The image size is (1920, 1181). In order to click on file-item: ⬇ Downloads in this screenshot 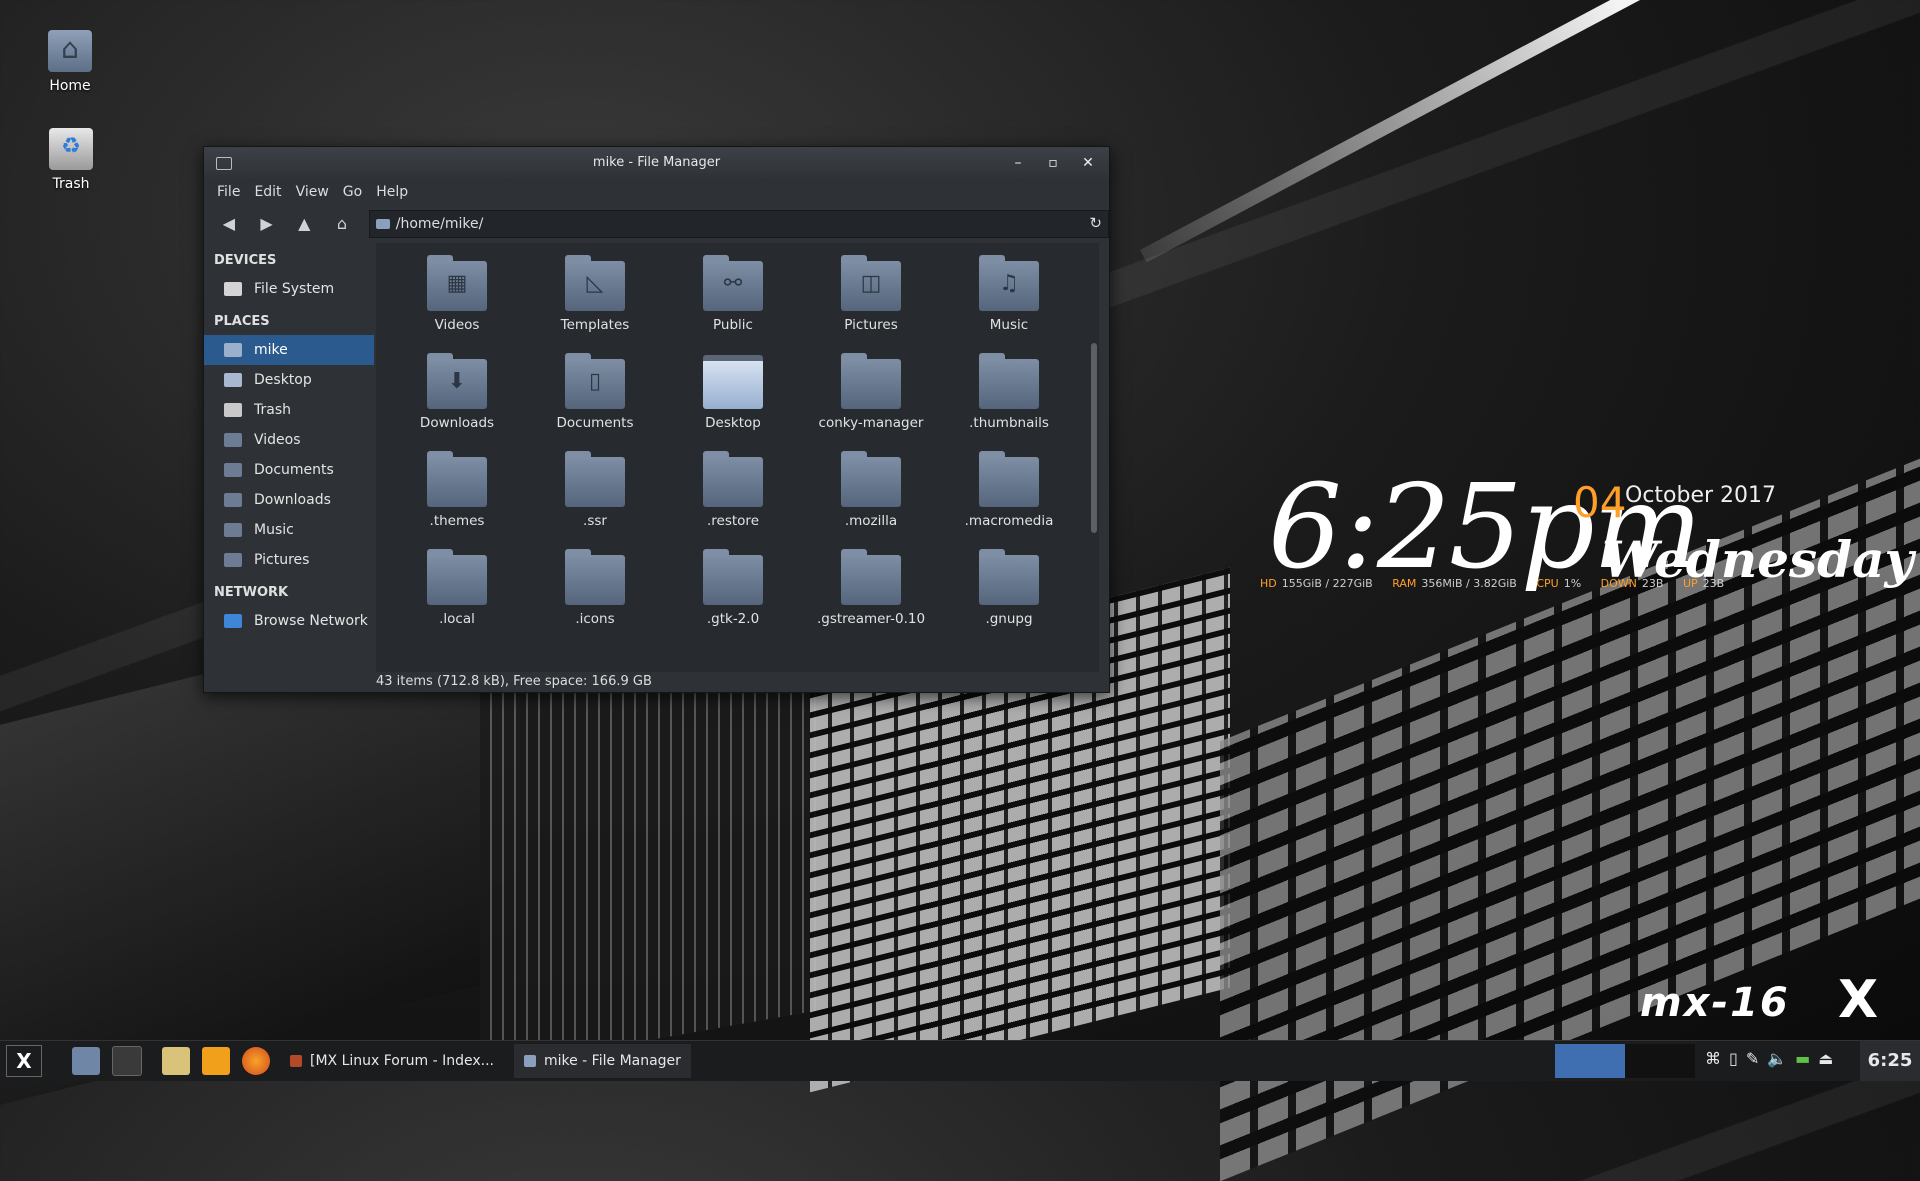, I will do `click(457, 405)`.